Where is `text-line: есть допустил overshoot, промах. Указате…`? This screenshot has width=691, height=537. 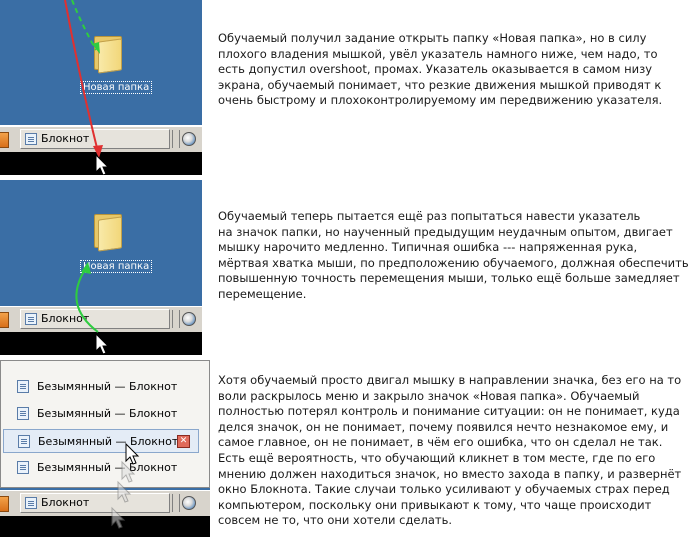 text-line: есть допустил overshoot, промах. Указате… is located at coordinates (435, 69).